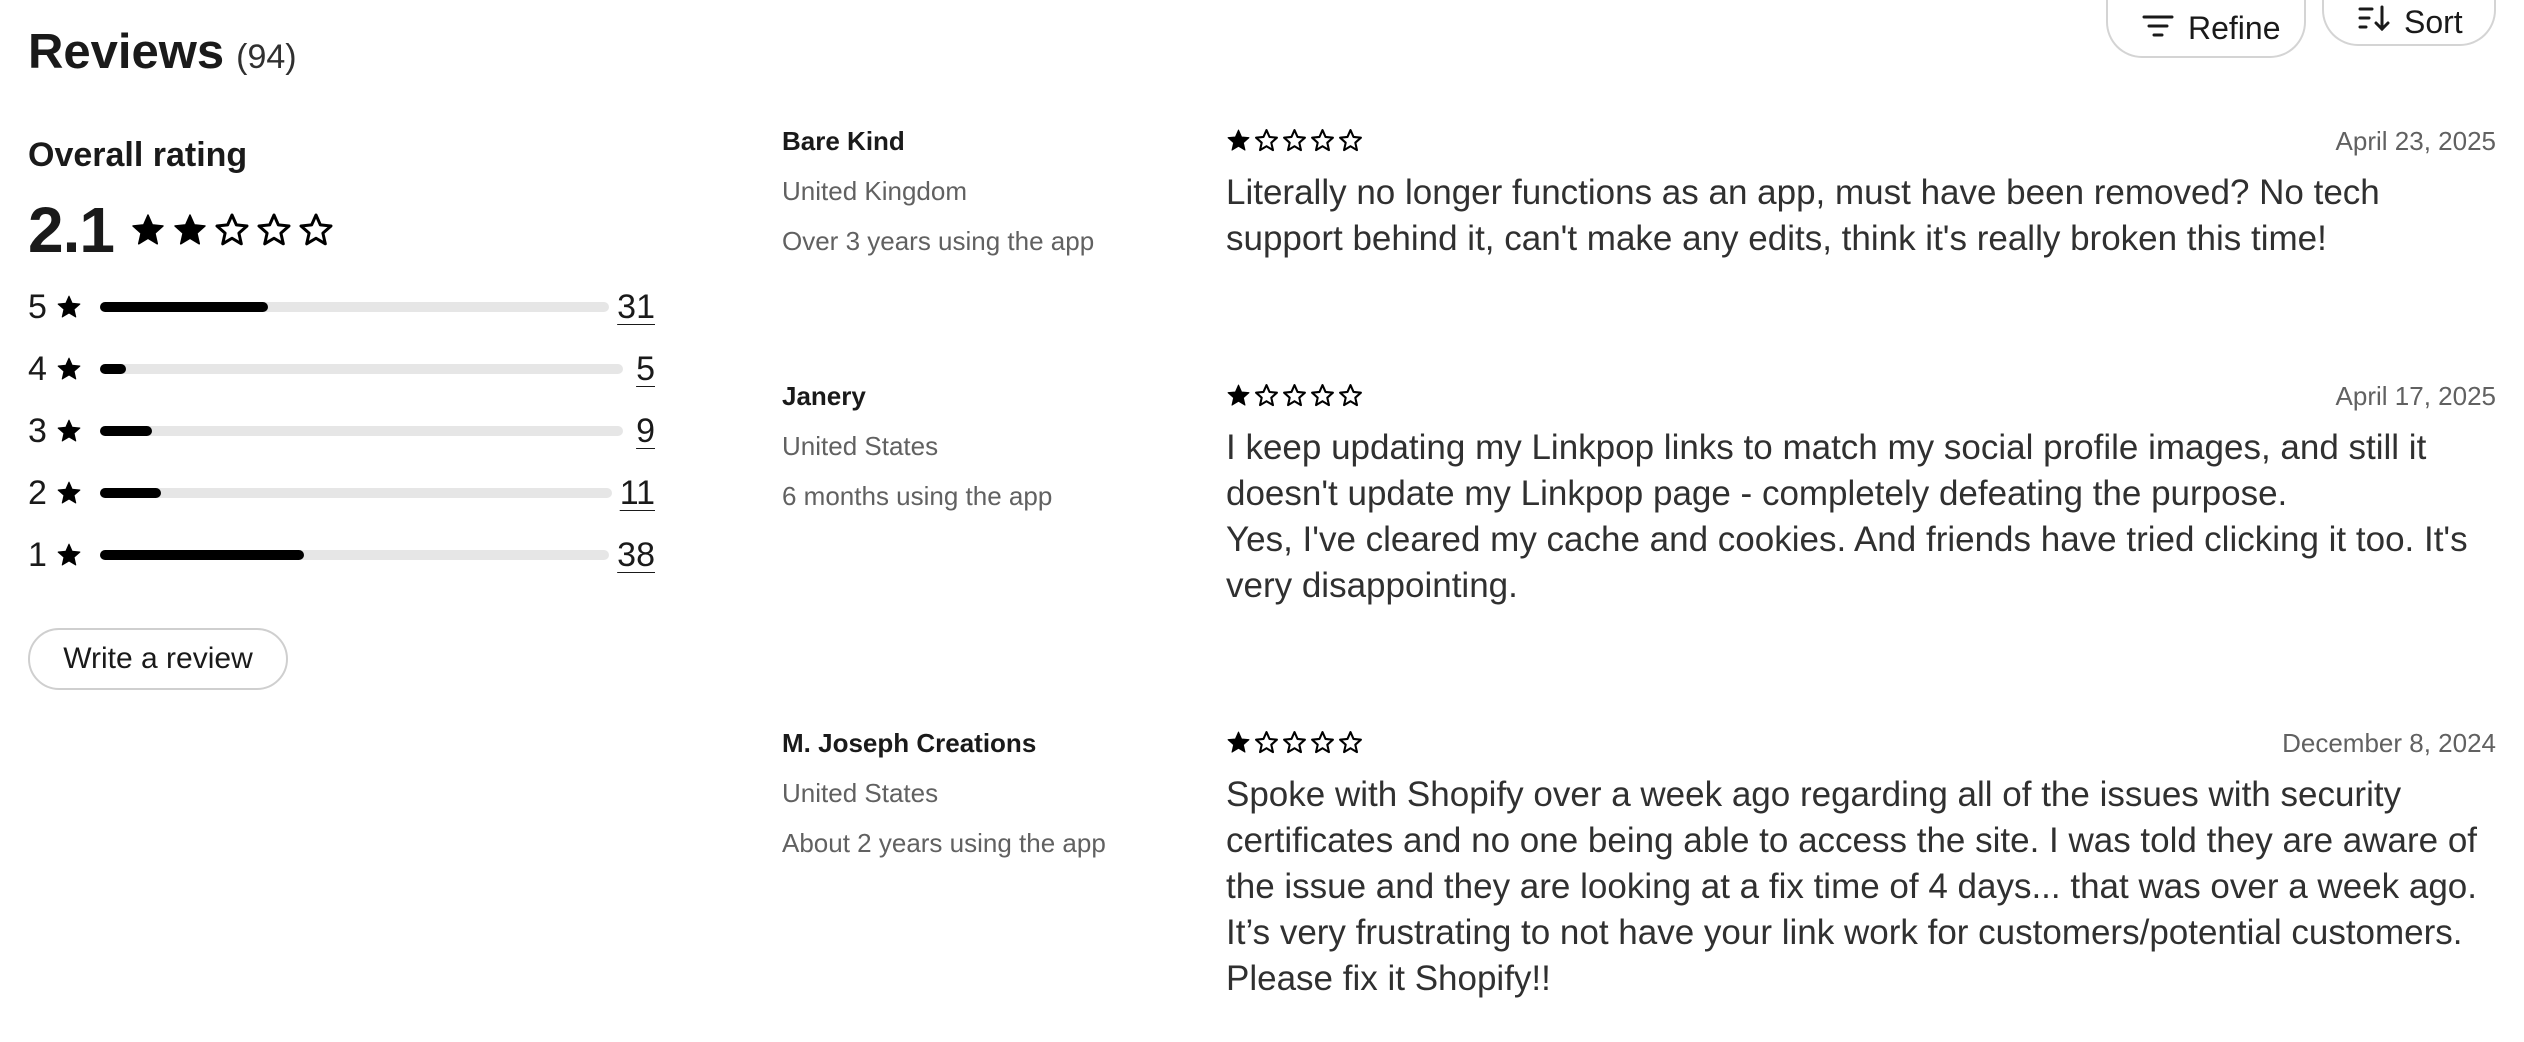 This screenshot has height=1042, width=2524. What do you see at coordinates (71, 230) in the screenshot?
I see `overall-rating-value: 2.1` at bounding box center [71, 230].